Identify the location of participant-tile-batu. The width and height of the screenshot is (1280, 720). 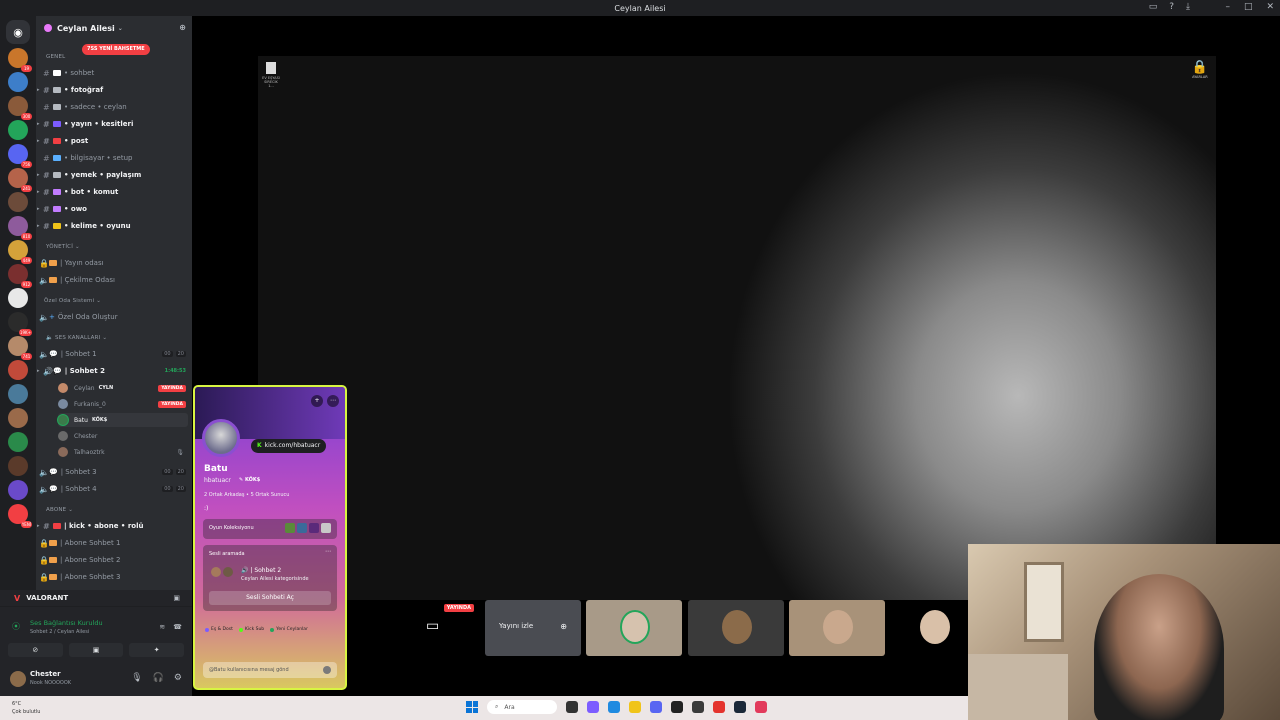
(634, 628).